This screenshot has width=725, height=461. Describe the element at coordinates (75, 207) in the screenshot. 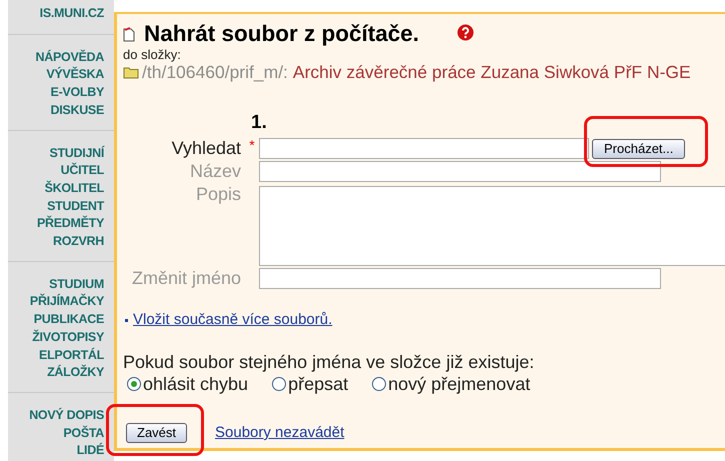

I see `sidebar-link: STUDENT` at that location.